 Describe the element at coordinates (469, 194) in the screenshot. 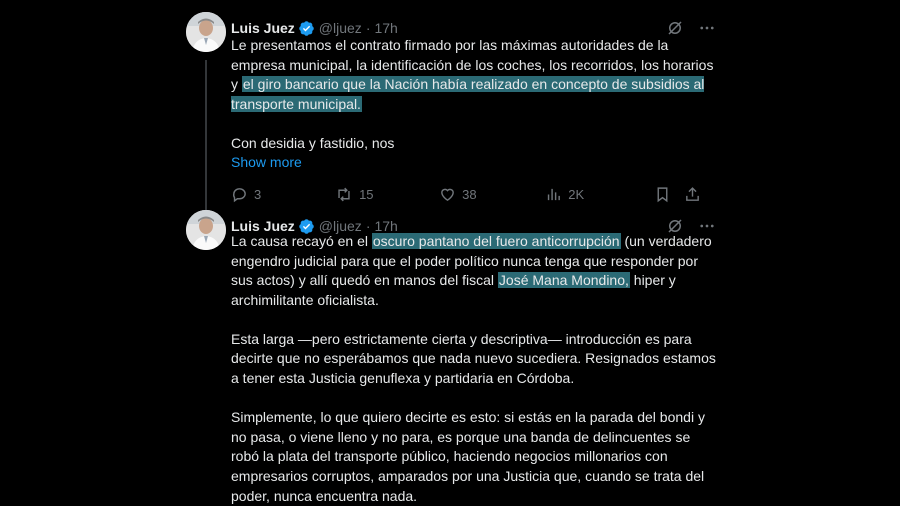

I see `like-count: 38` at that location.